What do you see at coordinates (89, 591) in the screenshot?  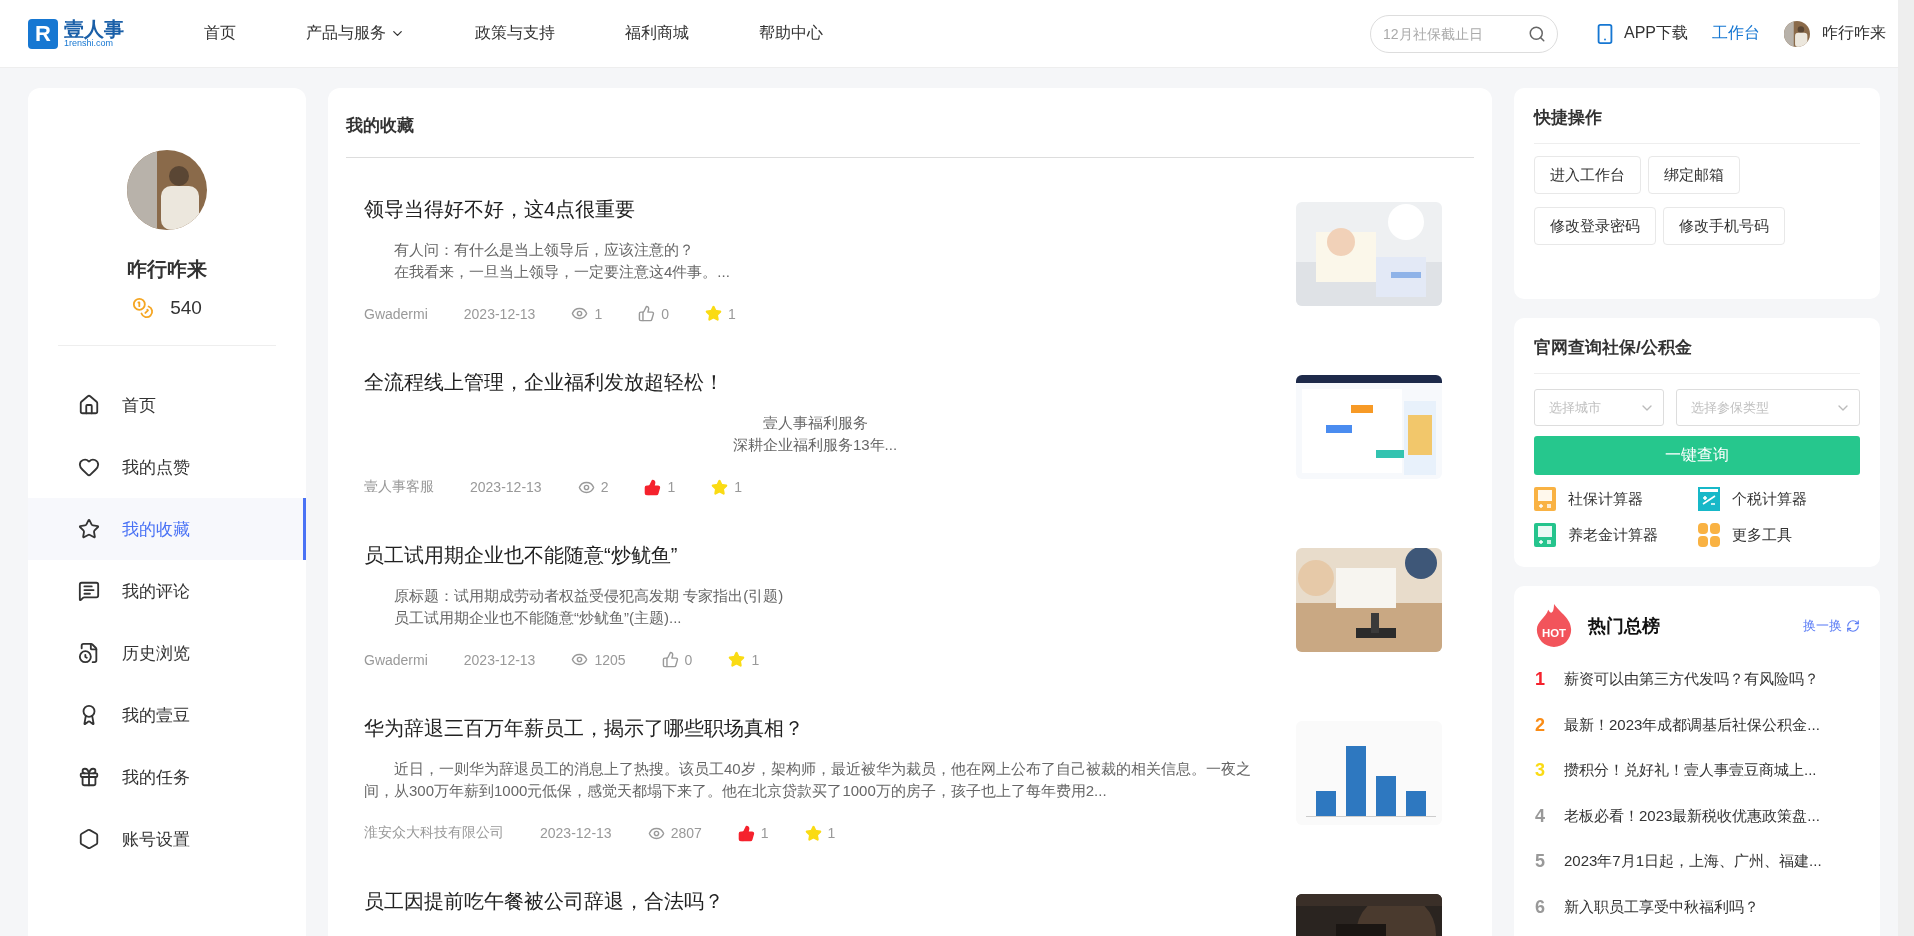 I see `comment-icon` at bounding box center [89, 591].